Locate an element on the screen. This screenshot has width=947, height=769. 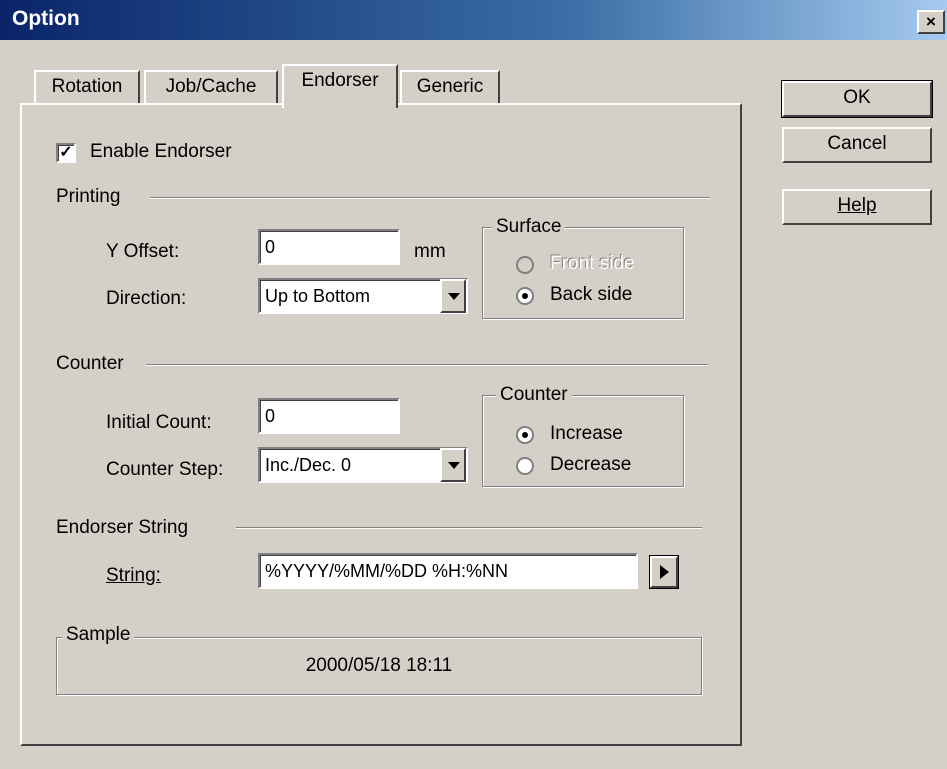
cancel-button: Cancel is located at coordinates (857, 145).